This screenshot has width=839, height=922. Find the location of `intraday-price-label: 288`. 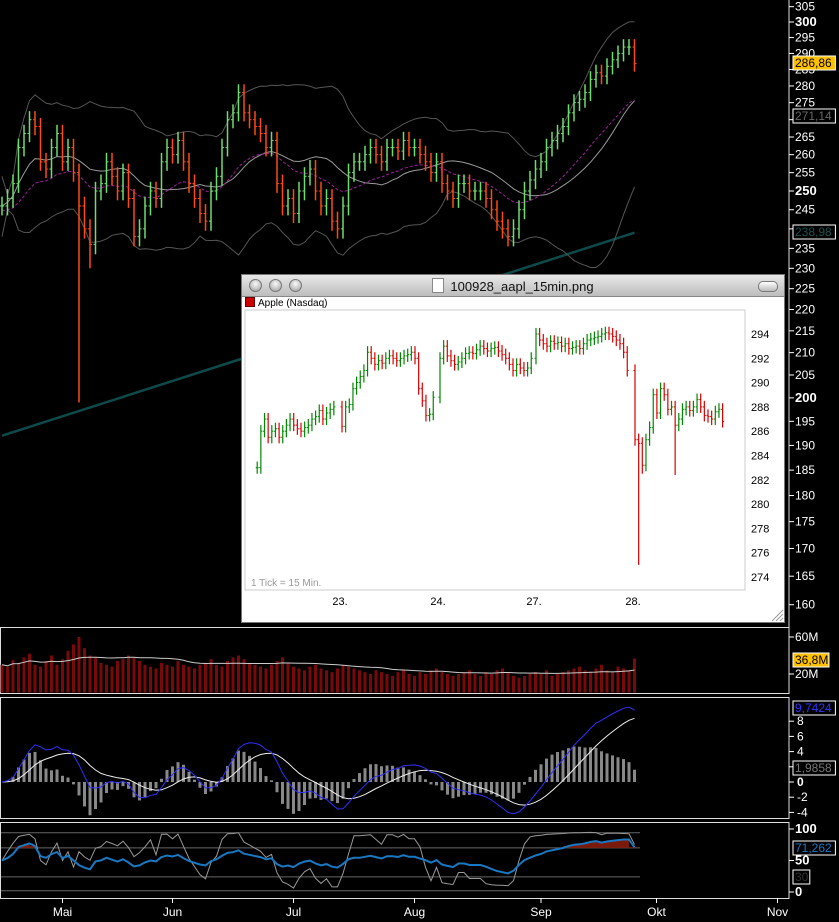

intraday-price-label: 288 is located at coordinates (760, 408).